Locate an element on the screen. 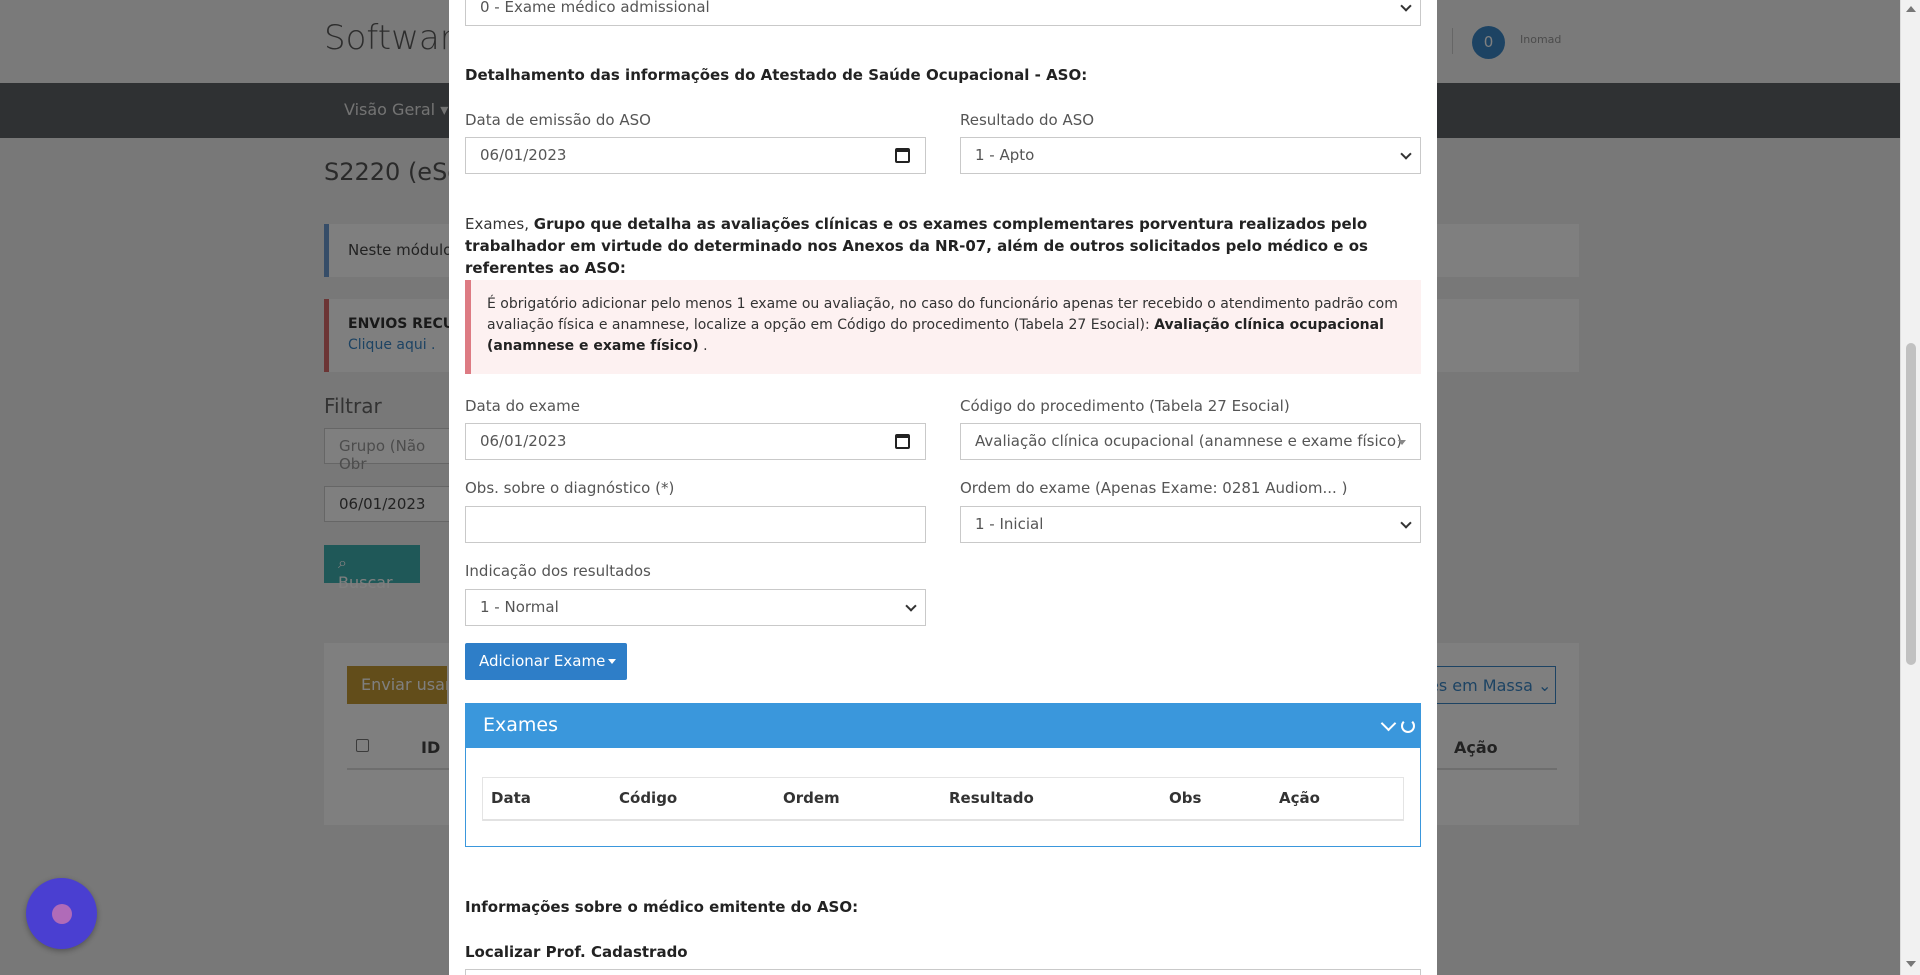 This screenshot has height=975, width=1920. column-header-resultado: Resultado is located at coordinates (991, 798).